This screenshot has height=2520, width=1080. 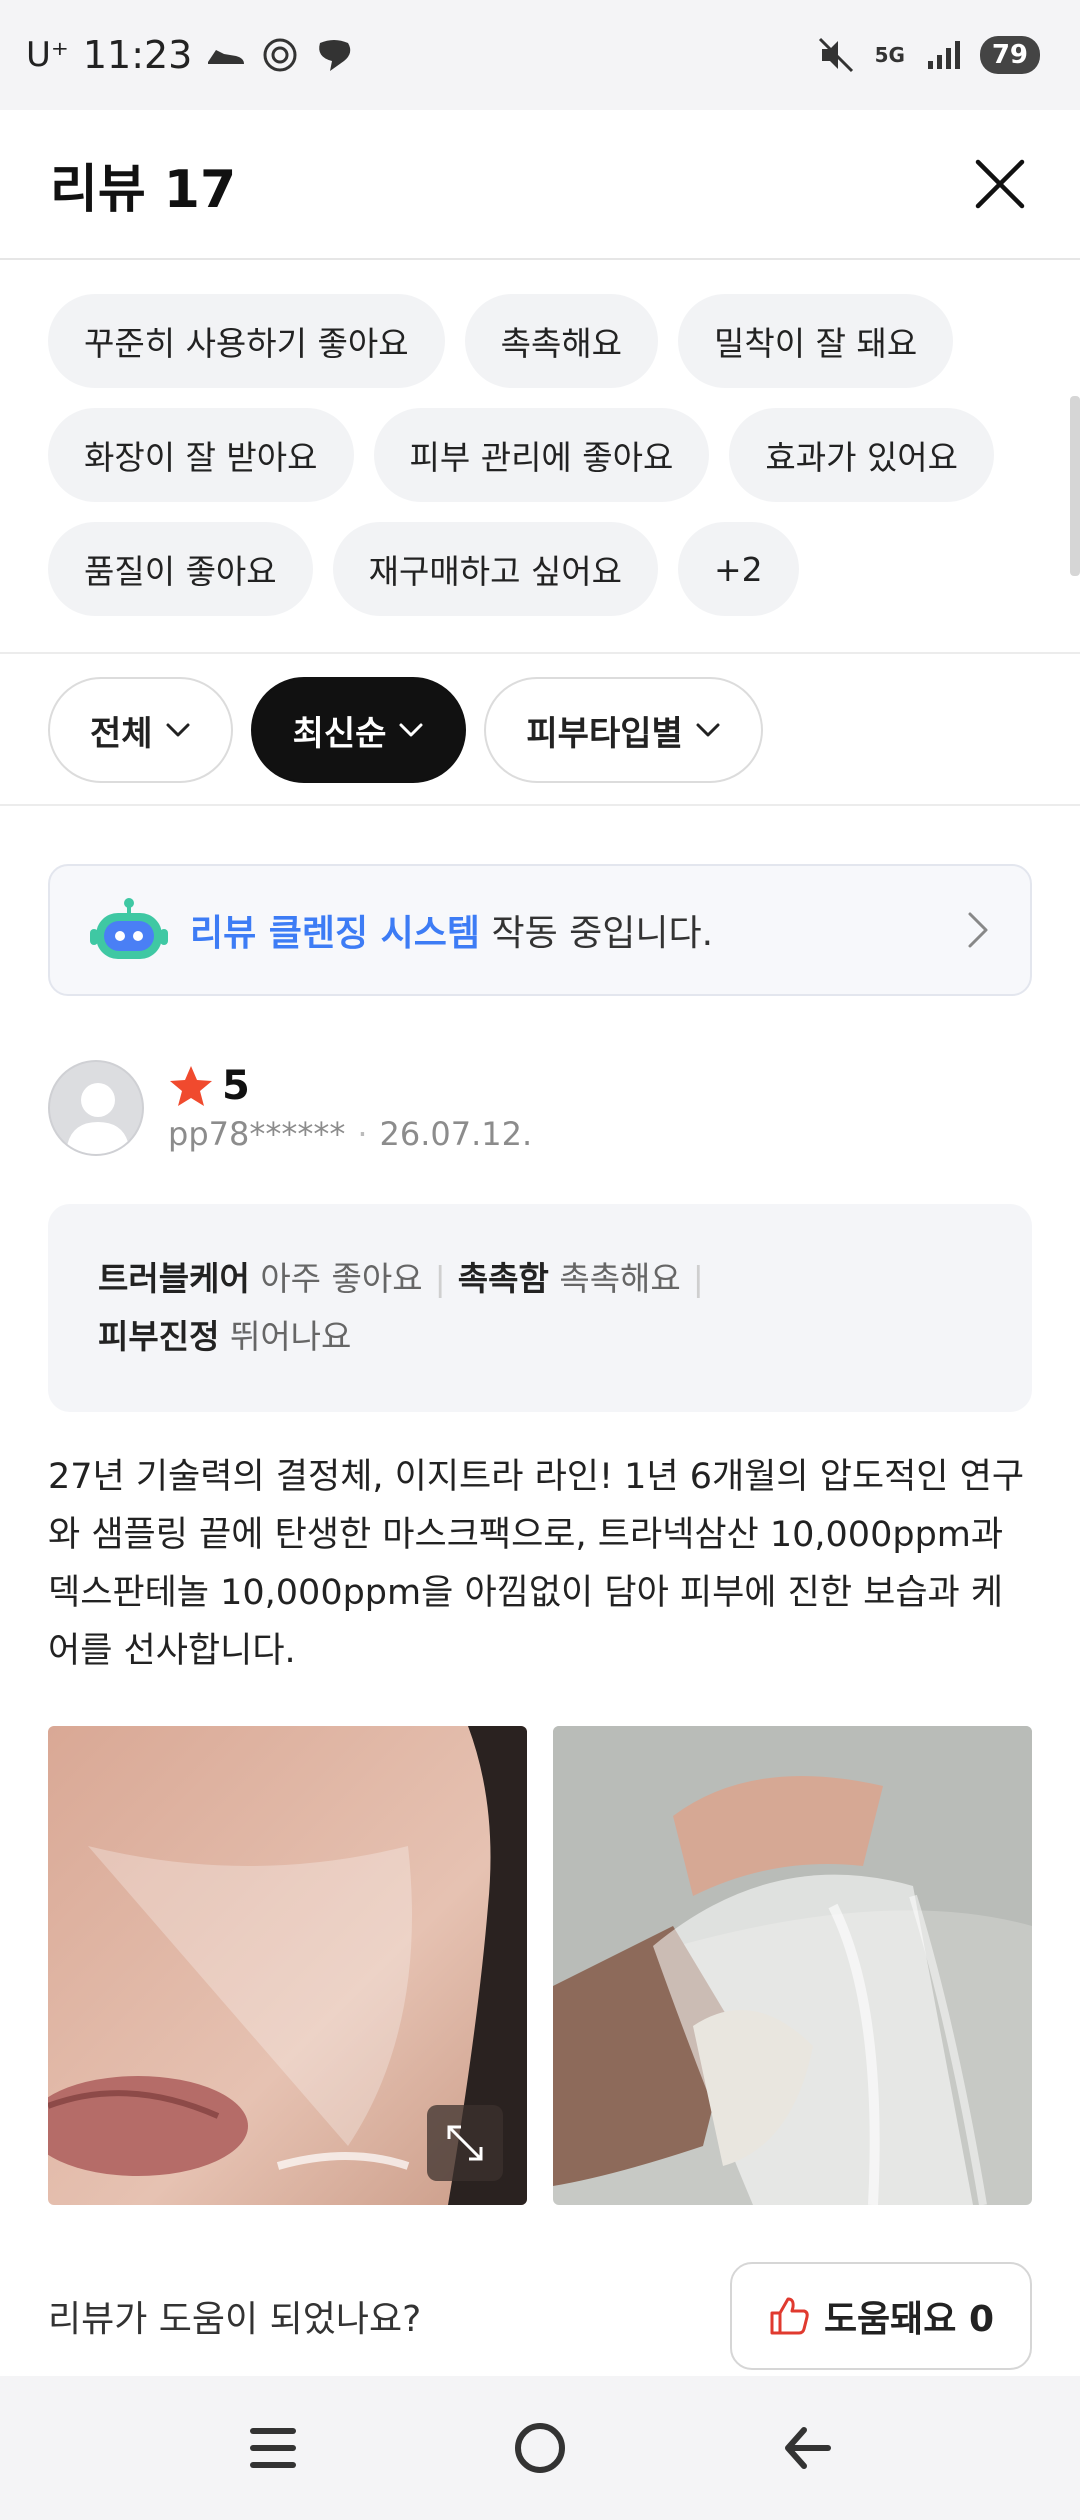 I want to click on keyword-tag: 피부 관리에 좋아요, so click(x=541, y=455).